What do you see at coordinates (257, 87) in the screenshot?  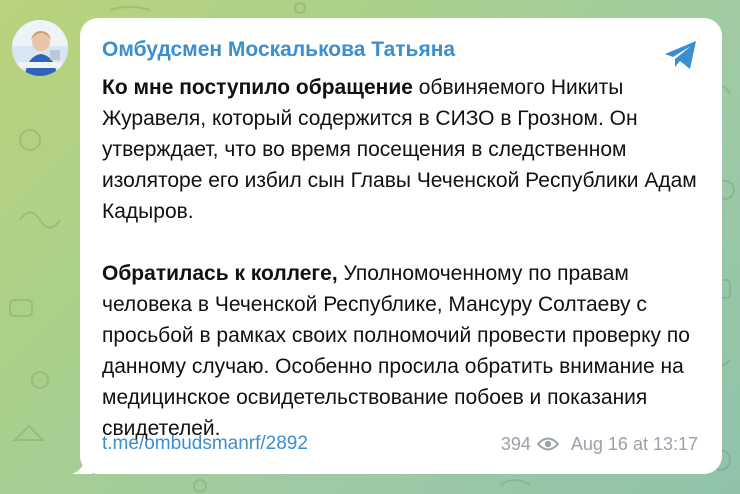 I see `paragraph-1-bold: Ко мне поступило обращение` at bounding box center [257, 87].